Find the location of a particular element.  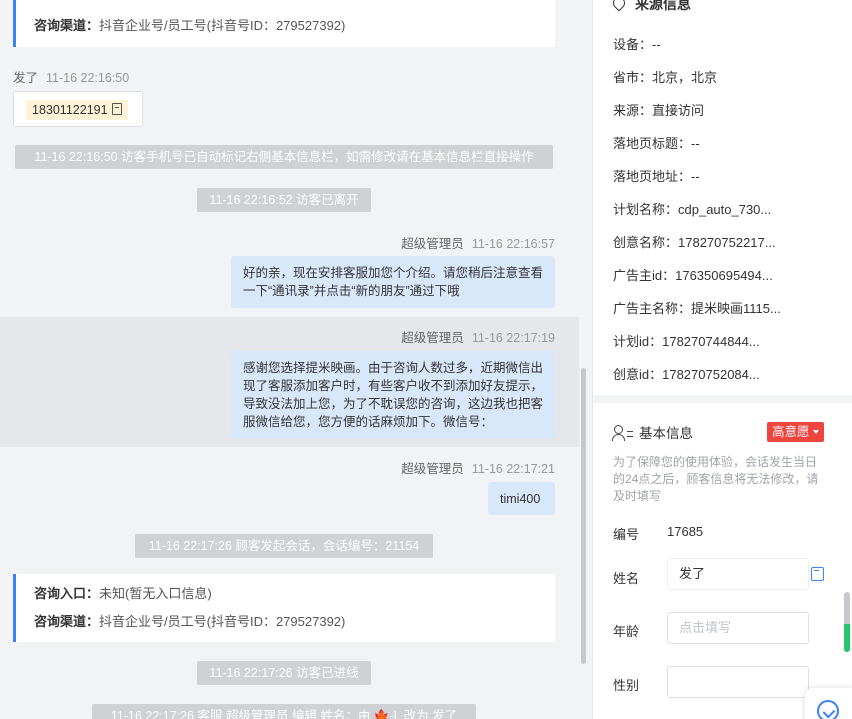

location-icon is located at coordinates (619, 6).